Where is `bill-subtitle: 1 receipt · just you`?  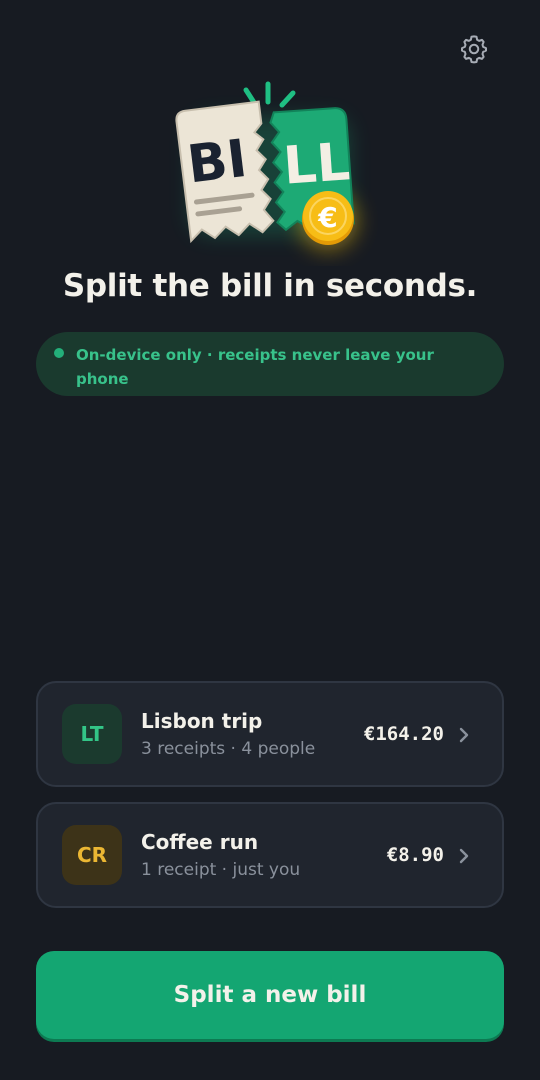
bill-subtitle: 1 receipt · just you is located at coordinates (221, 870).